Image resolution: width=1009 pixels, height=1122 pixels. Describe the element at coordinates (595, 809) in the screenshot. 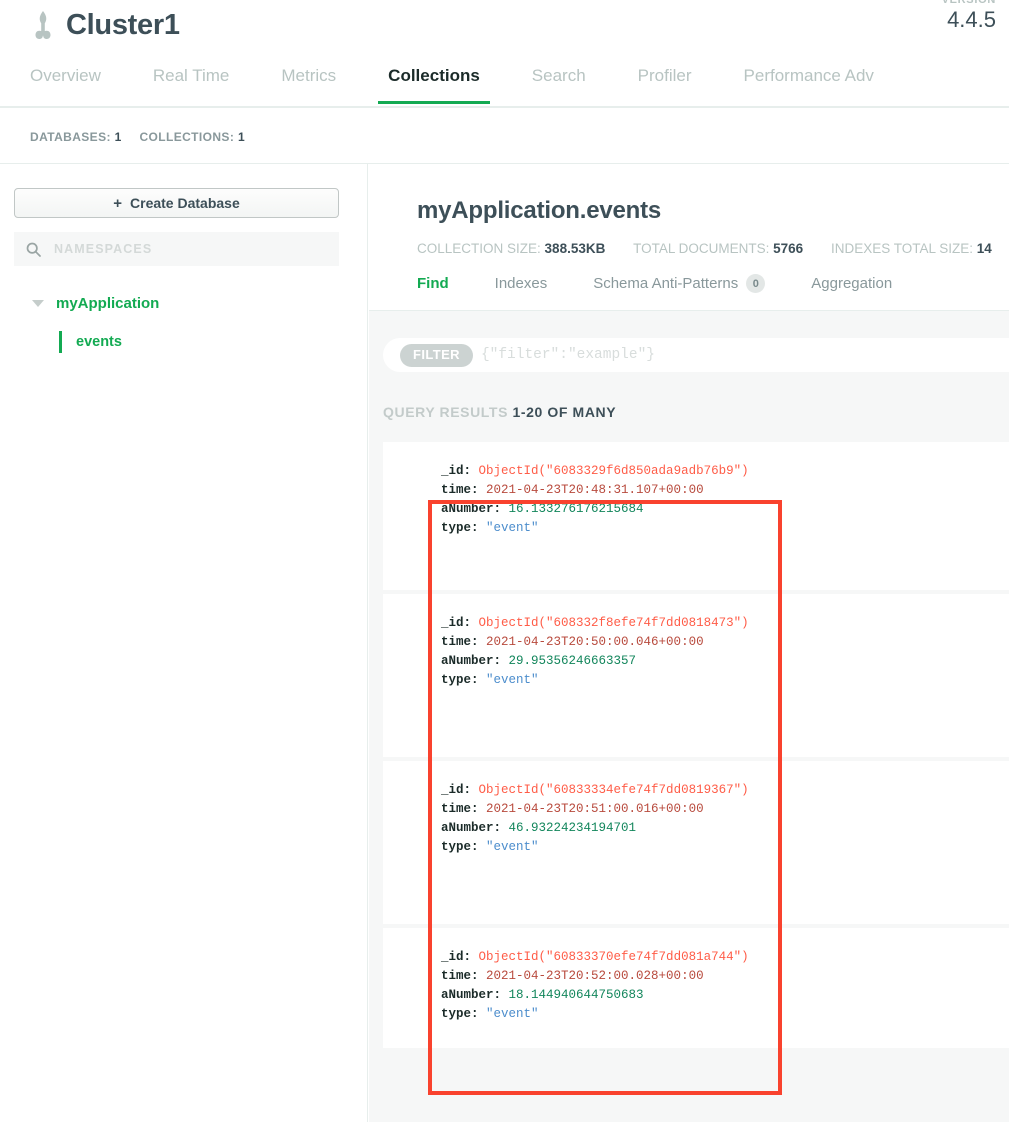

I see `field-value-time: 2021-04-23T20:51:00.016+00:00` at that location.